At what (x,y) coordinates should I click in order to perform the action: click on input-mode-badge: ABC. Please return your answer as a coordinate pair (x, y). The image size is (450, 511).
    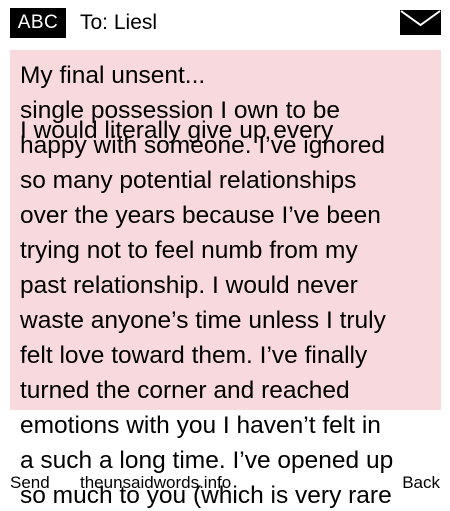
    Looking at the image, I should click on (38, 23).